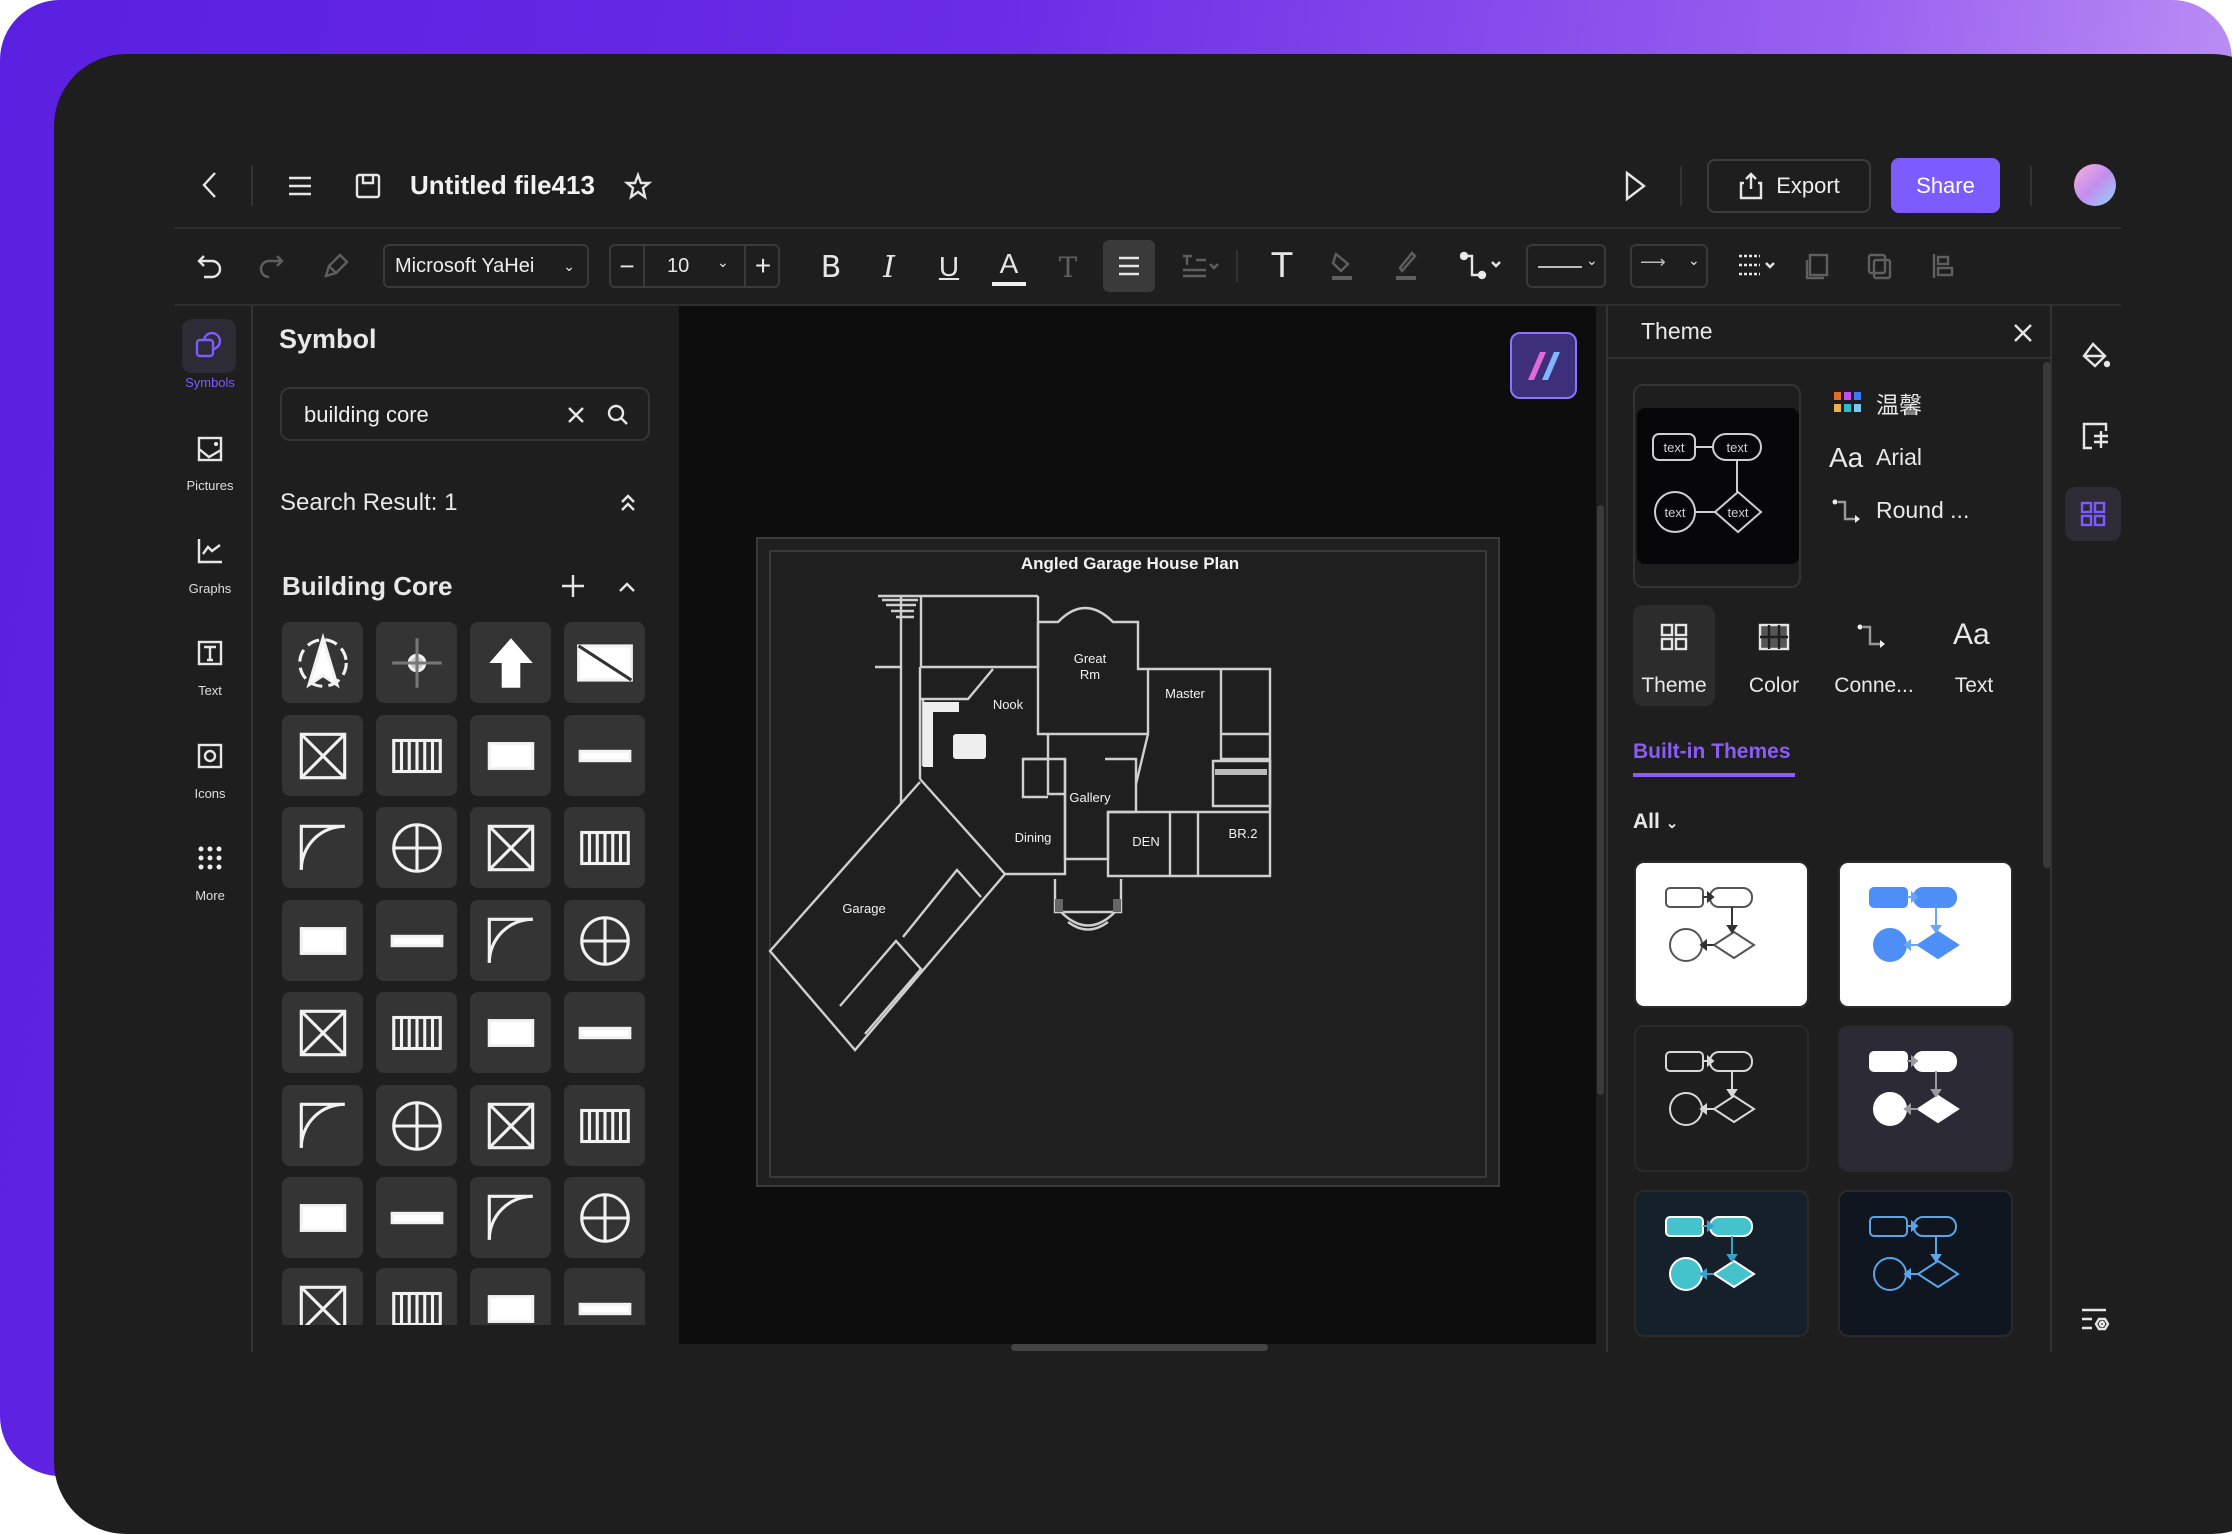 This screenshot has width=2232, height=1534. What do you see at coordinates (510, 755) in the screenshot?
I see `symbol-door-swing` at bounding box center [510, 755].